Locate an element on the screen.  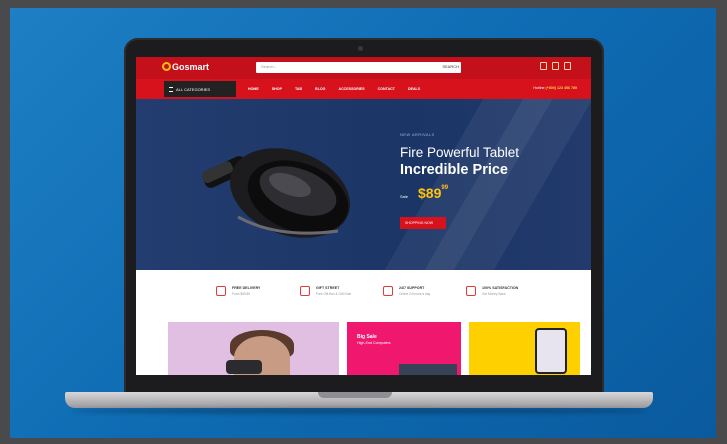
hotline-label: Hotline is located at coordinates (539, 88).